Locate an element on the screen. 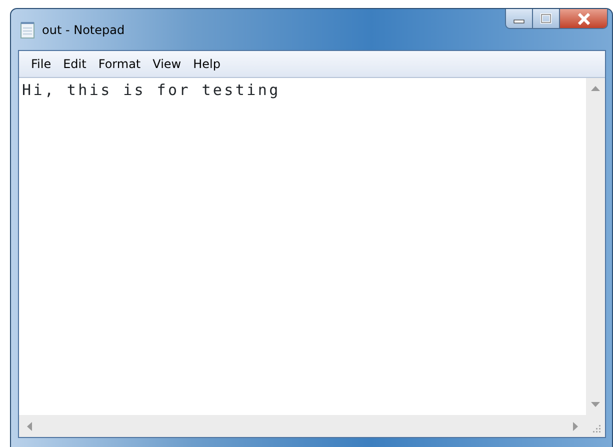  resize-grip-icon is located at coordinates (596, 428).